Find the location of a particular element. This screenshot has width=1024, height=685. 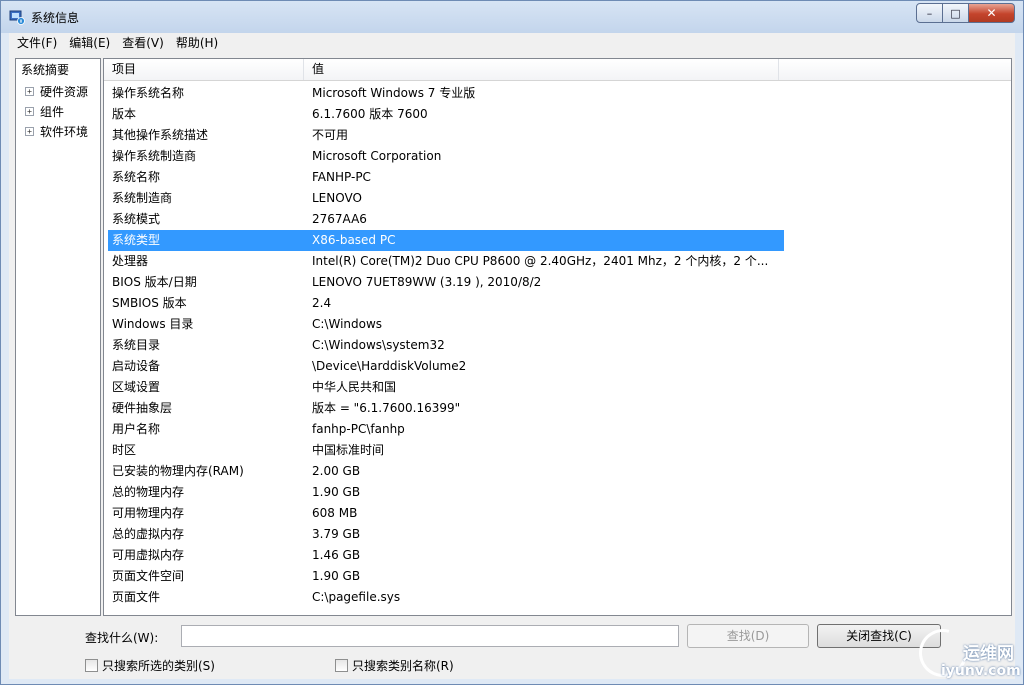

row-item: 处理器 is located at coordinates (130, 261).